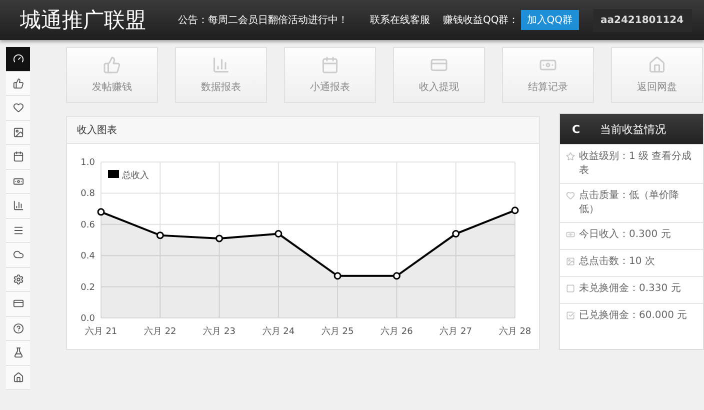  Describe the element at coordinates (278, 332) in the screenshot. I see `axis-label: 六月 24` at that location.